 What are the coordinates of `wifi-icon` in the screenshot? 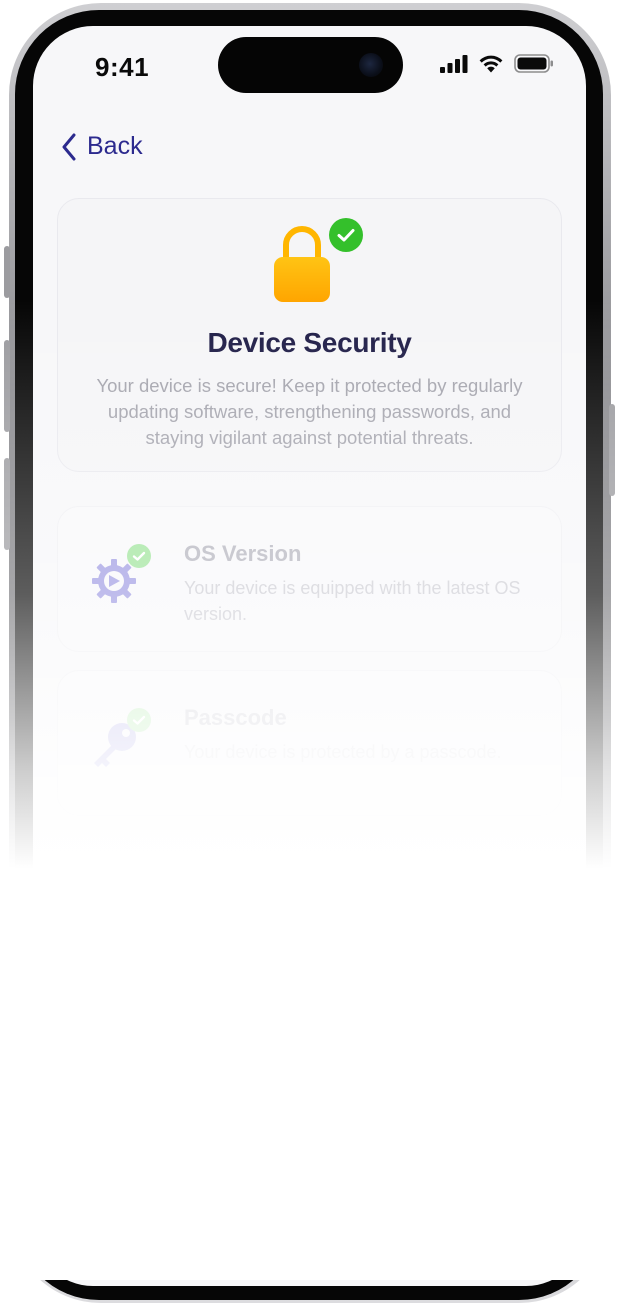 It's located at (491, 64).